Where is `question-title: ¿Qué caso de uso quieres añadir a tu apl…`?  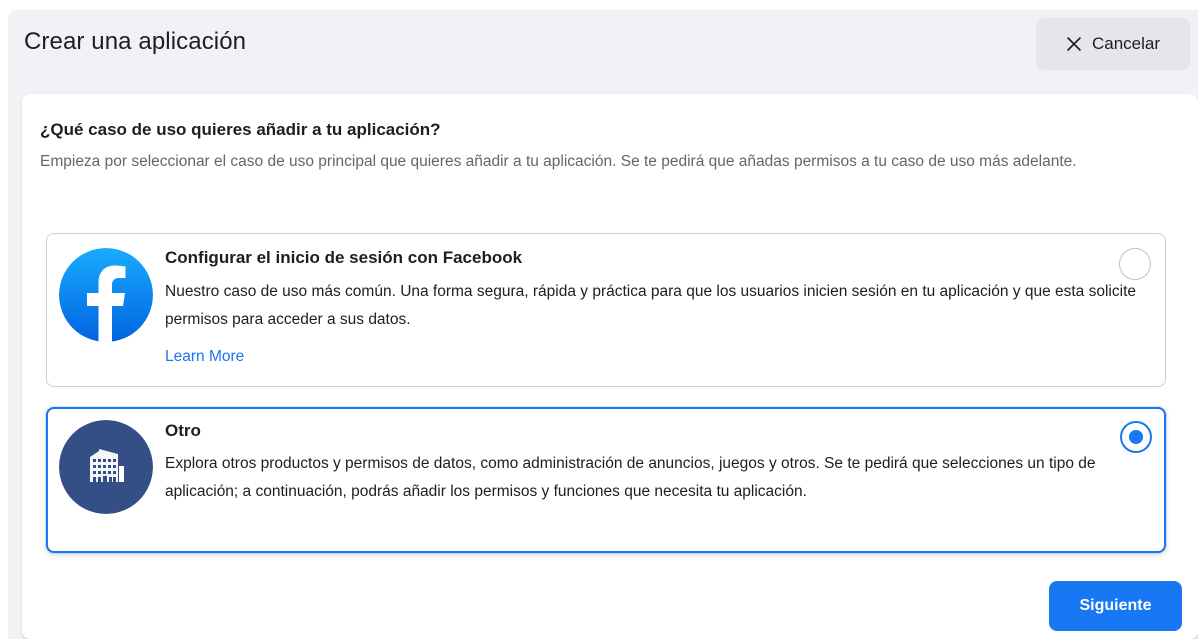 question-title: ¿Qué caso de uso quieres añadir a tu apl… is located at coordinates (240, 129).